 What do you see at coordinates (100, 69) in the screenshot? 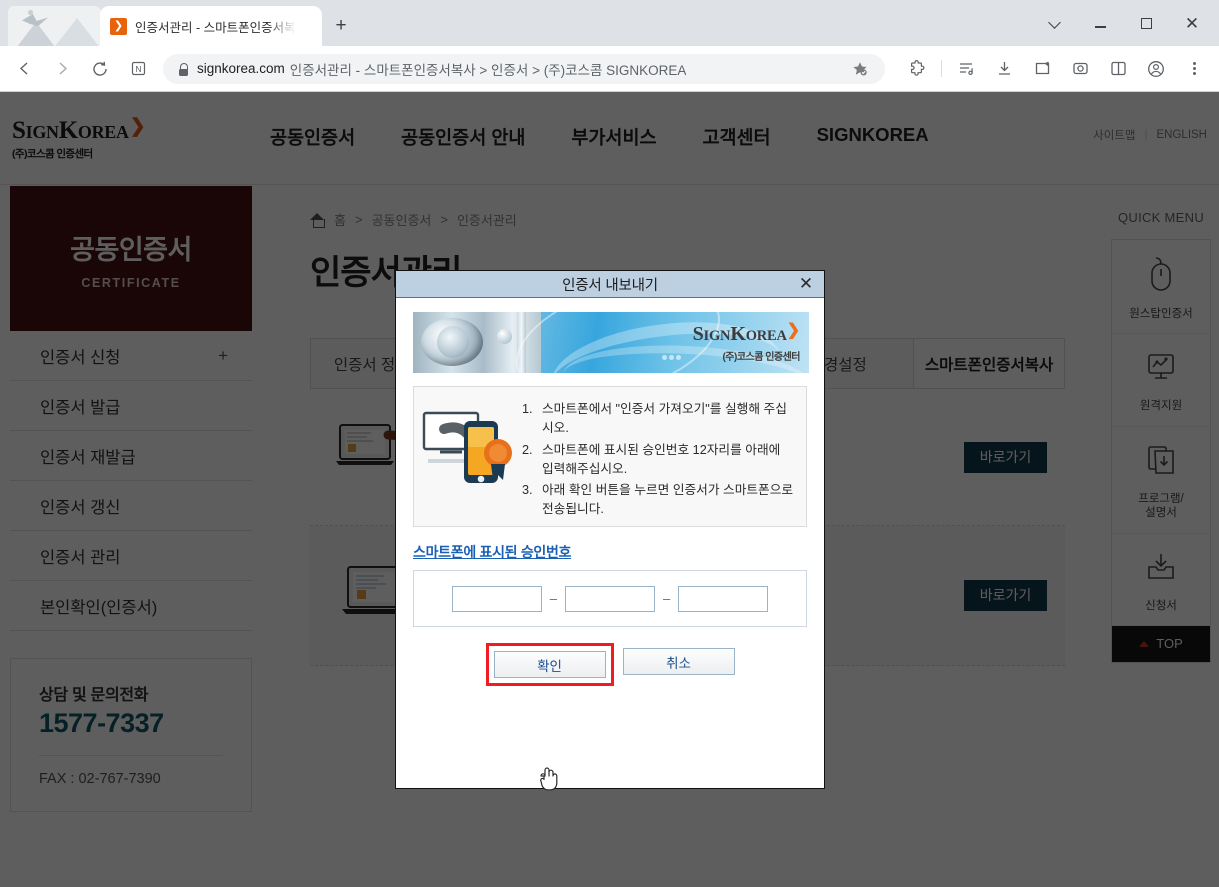
I see `reload-button` at bounding box center [100, 69].